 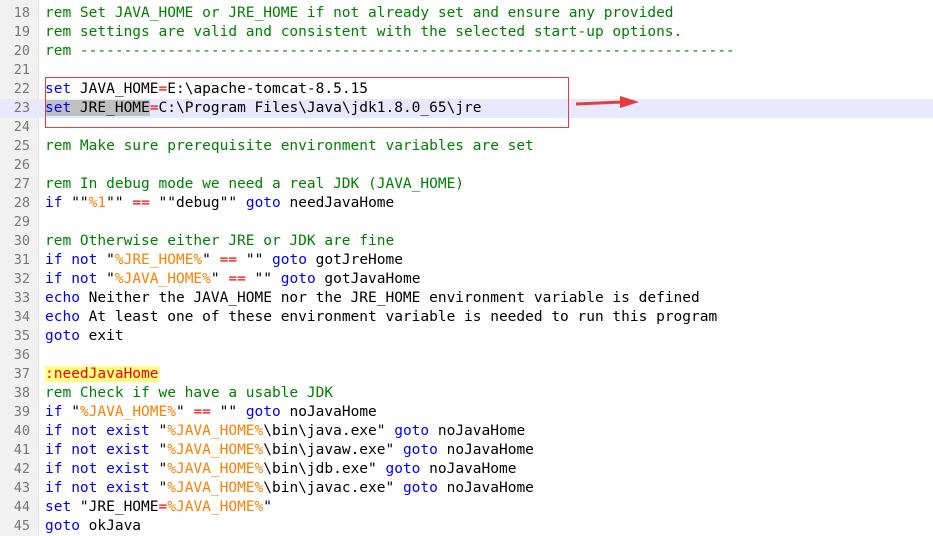 I want to click on code-token-text: exit, so click(x=101, y=336).